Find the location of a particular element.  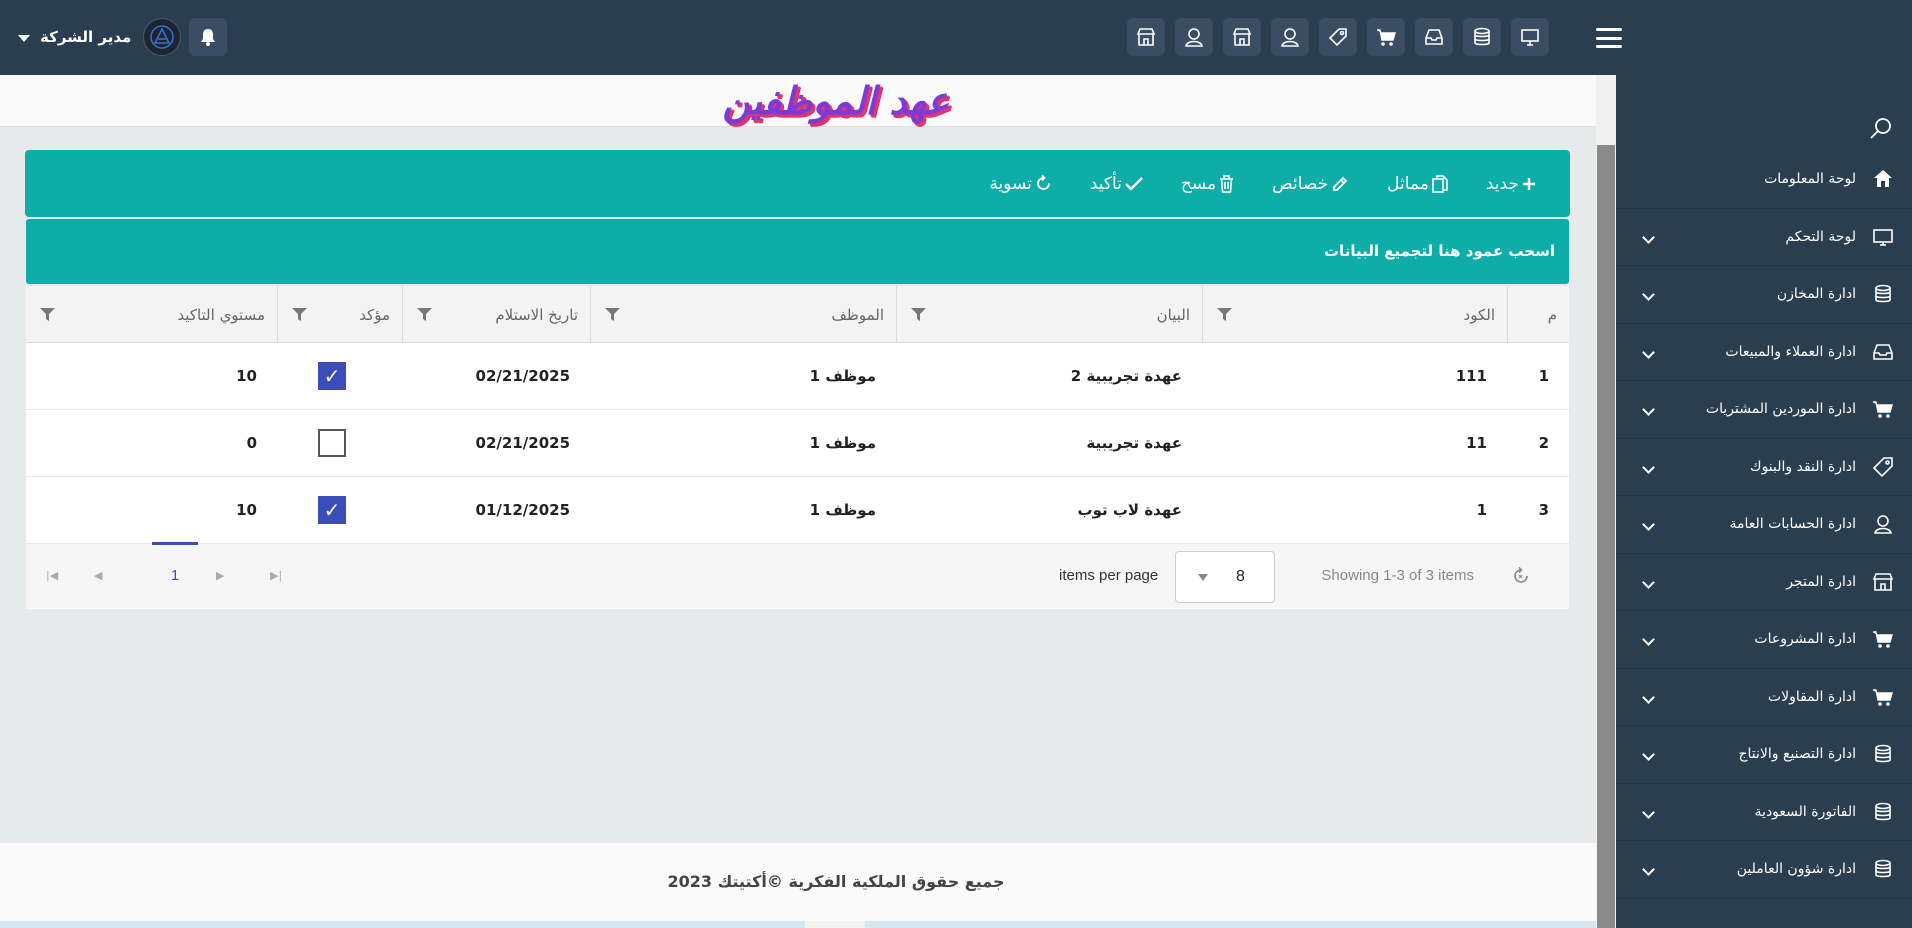

column-header-confirmed: مؤكد is located at coordinates (339, 314).